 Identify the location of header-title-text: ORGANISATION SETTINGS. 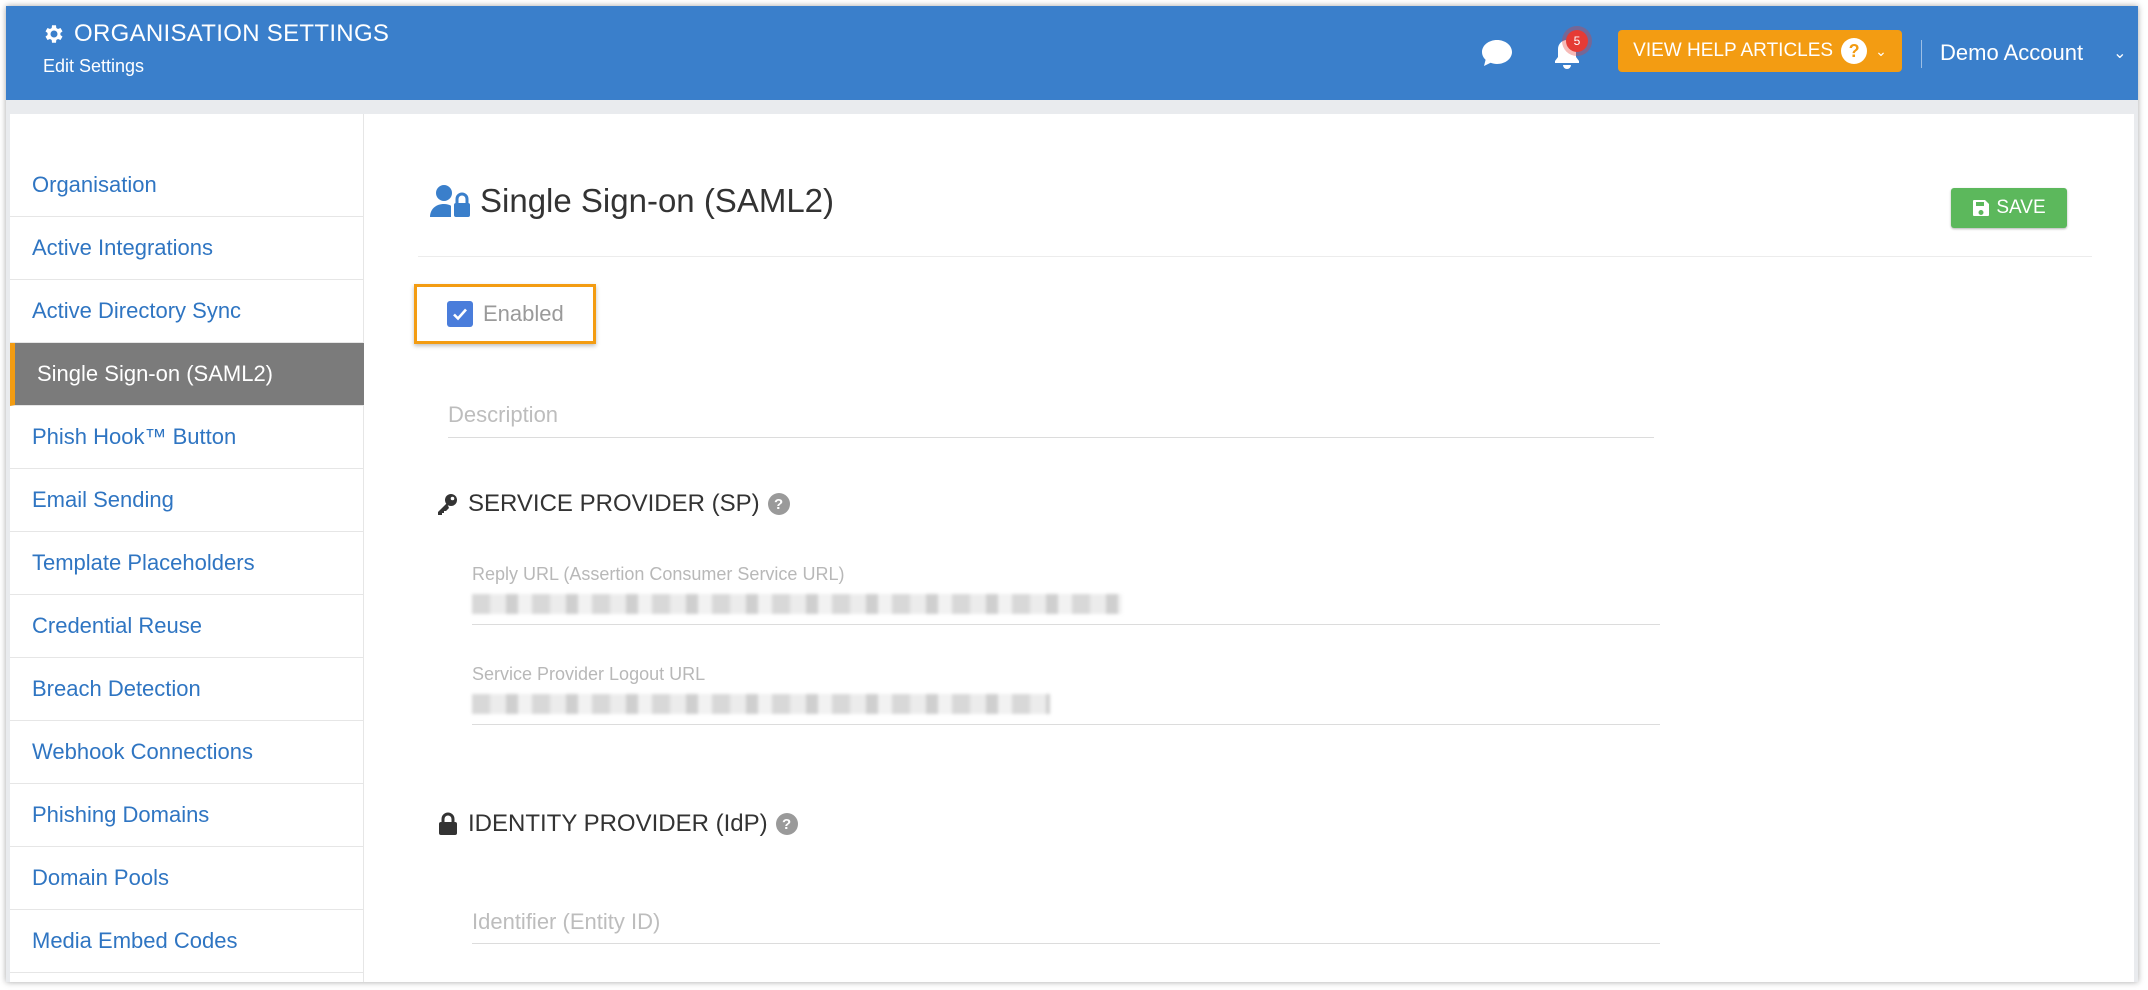
(232, 33).